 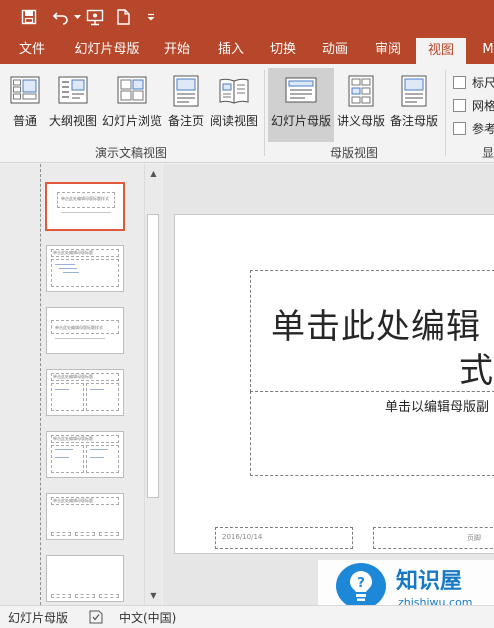 What do you see at coordinates (24, 121) in the screenshot?
I see `normal-view-label: 普通` at bounding box center [24, 121].